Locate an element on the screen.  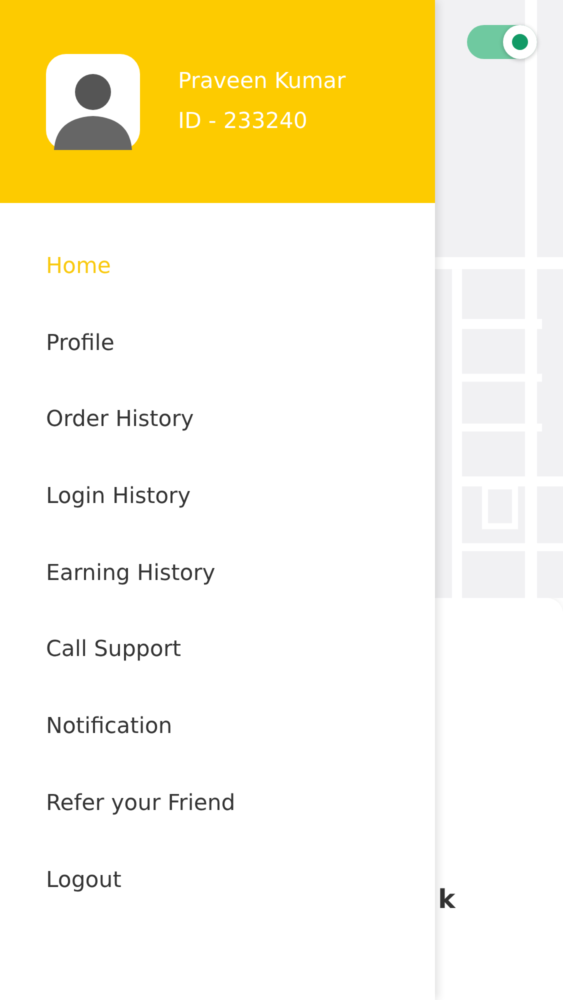
menu-item: Notification is located at coordinates (141, 727).